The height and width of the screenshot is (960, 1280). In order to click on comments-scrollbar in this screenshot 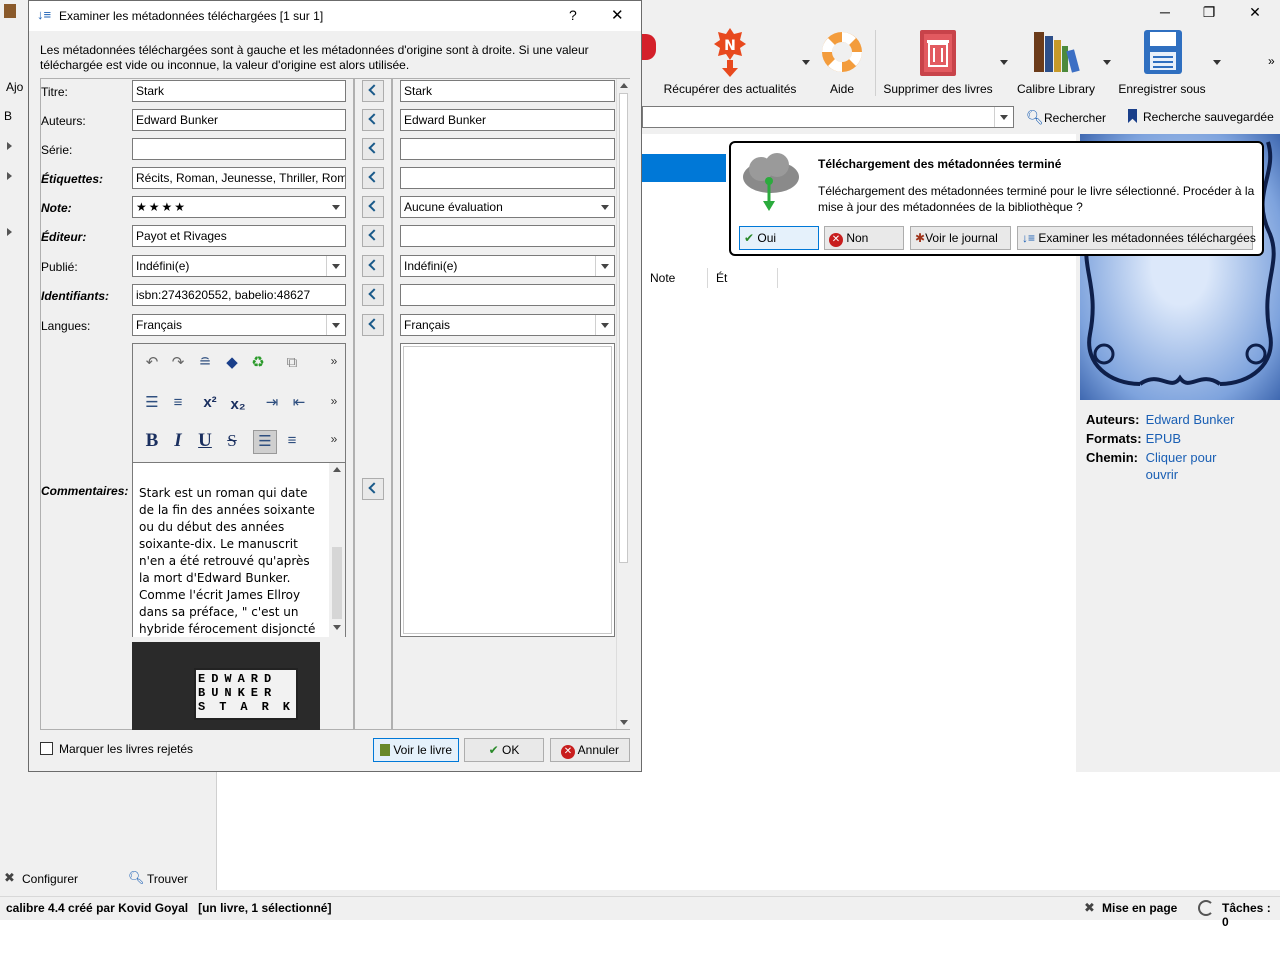, I will do `click(337, 550)`.